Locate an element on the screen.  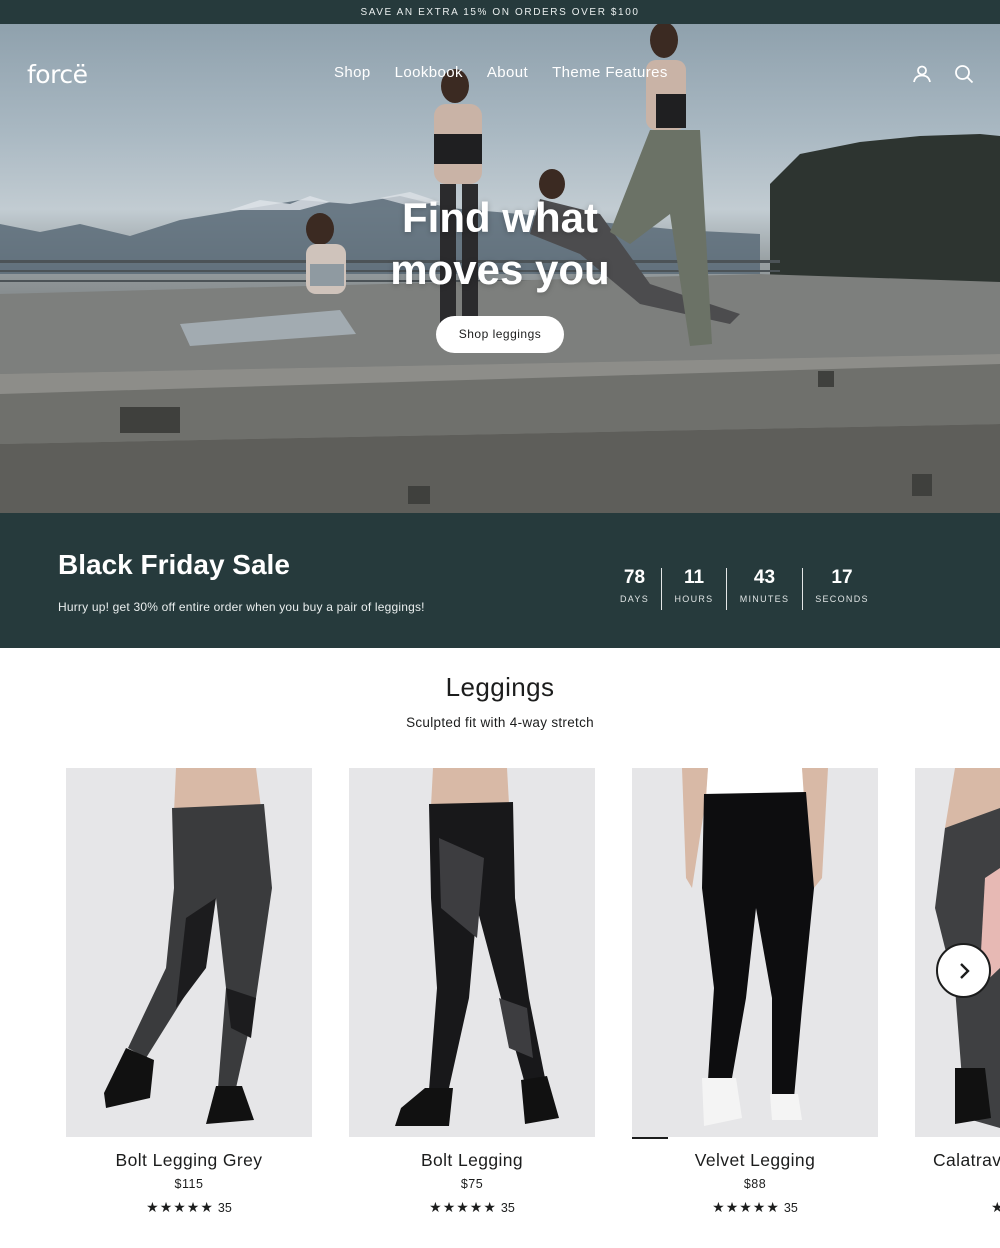
header-icons is located at coordinates (943, 74).